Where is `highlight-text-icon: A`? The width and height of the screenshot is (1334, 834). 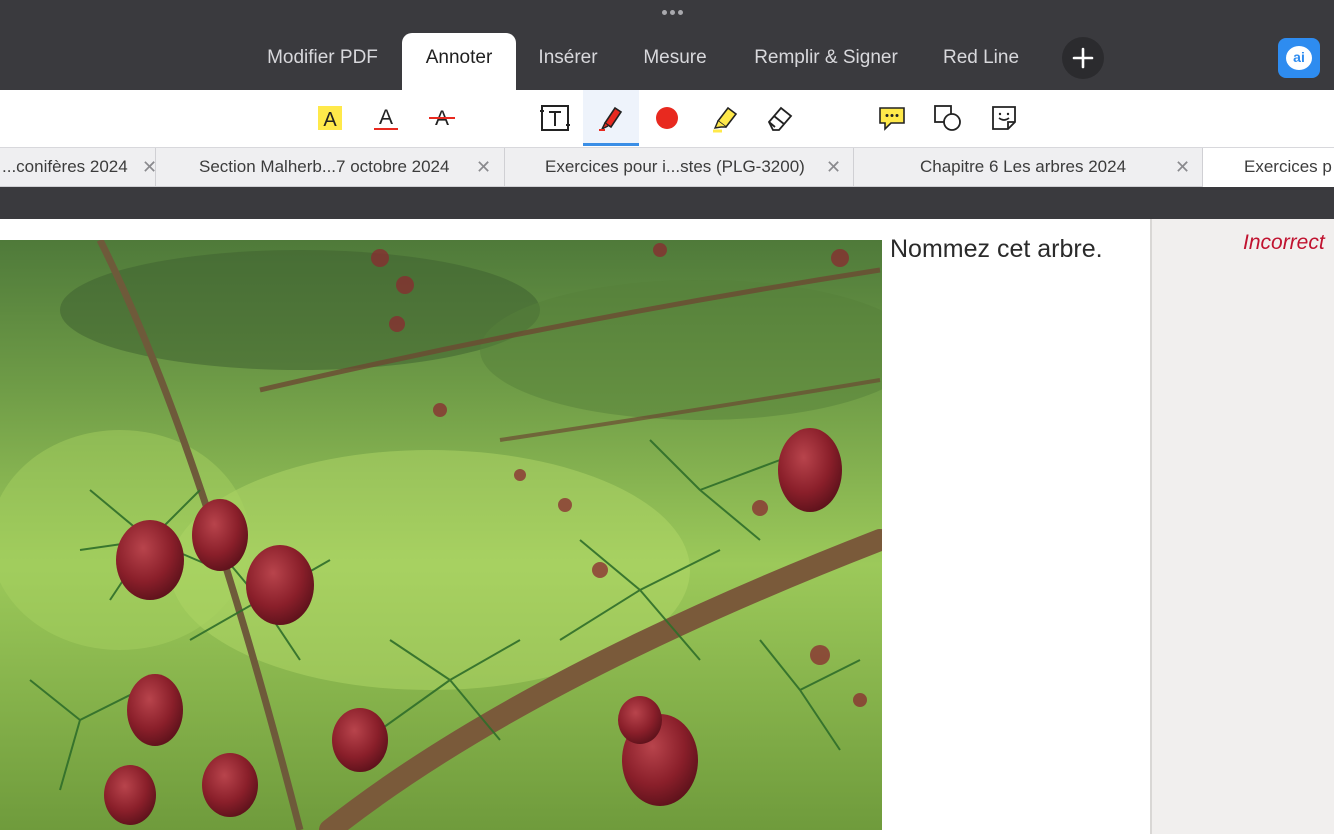 highlight-text-icon: A is located at coordinates (330, 118).